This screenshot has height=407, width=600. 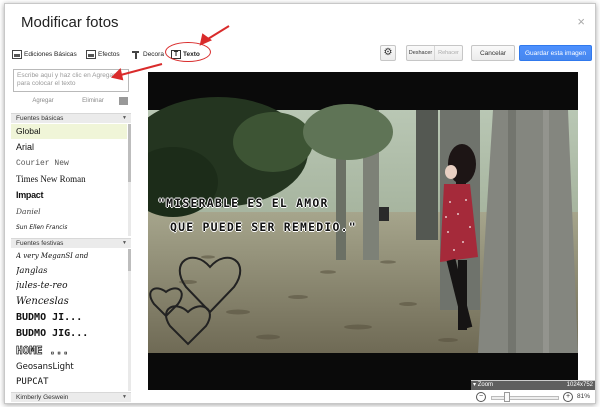 What do you see at coordinates (68, 195) in the screenshot?
I see `font-item-impact: Impact` at bounding box center [68, 195].